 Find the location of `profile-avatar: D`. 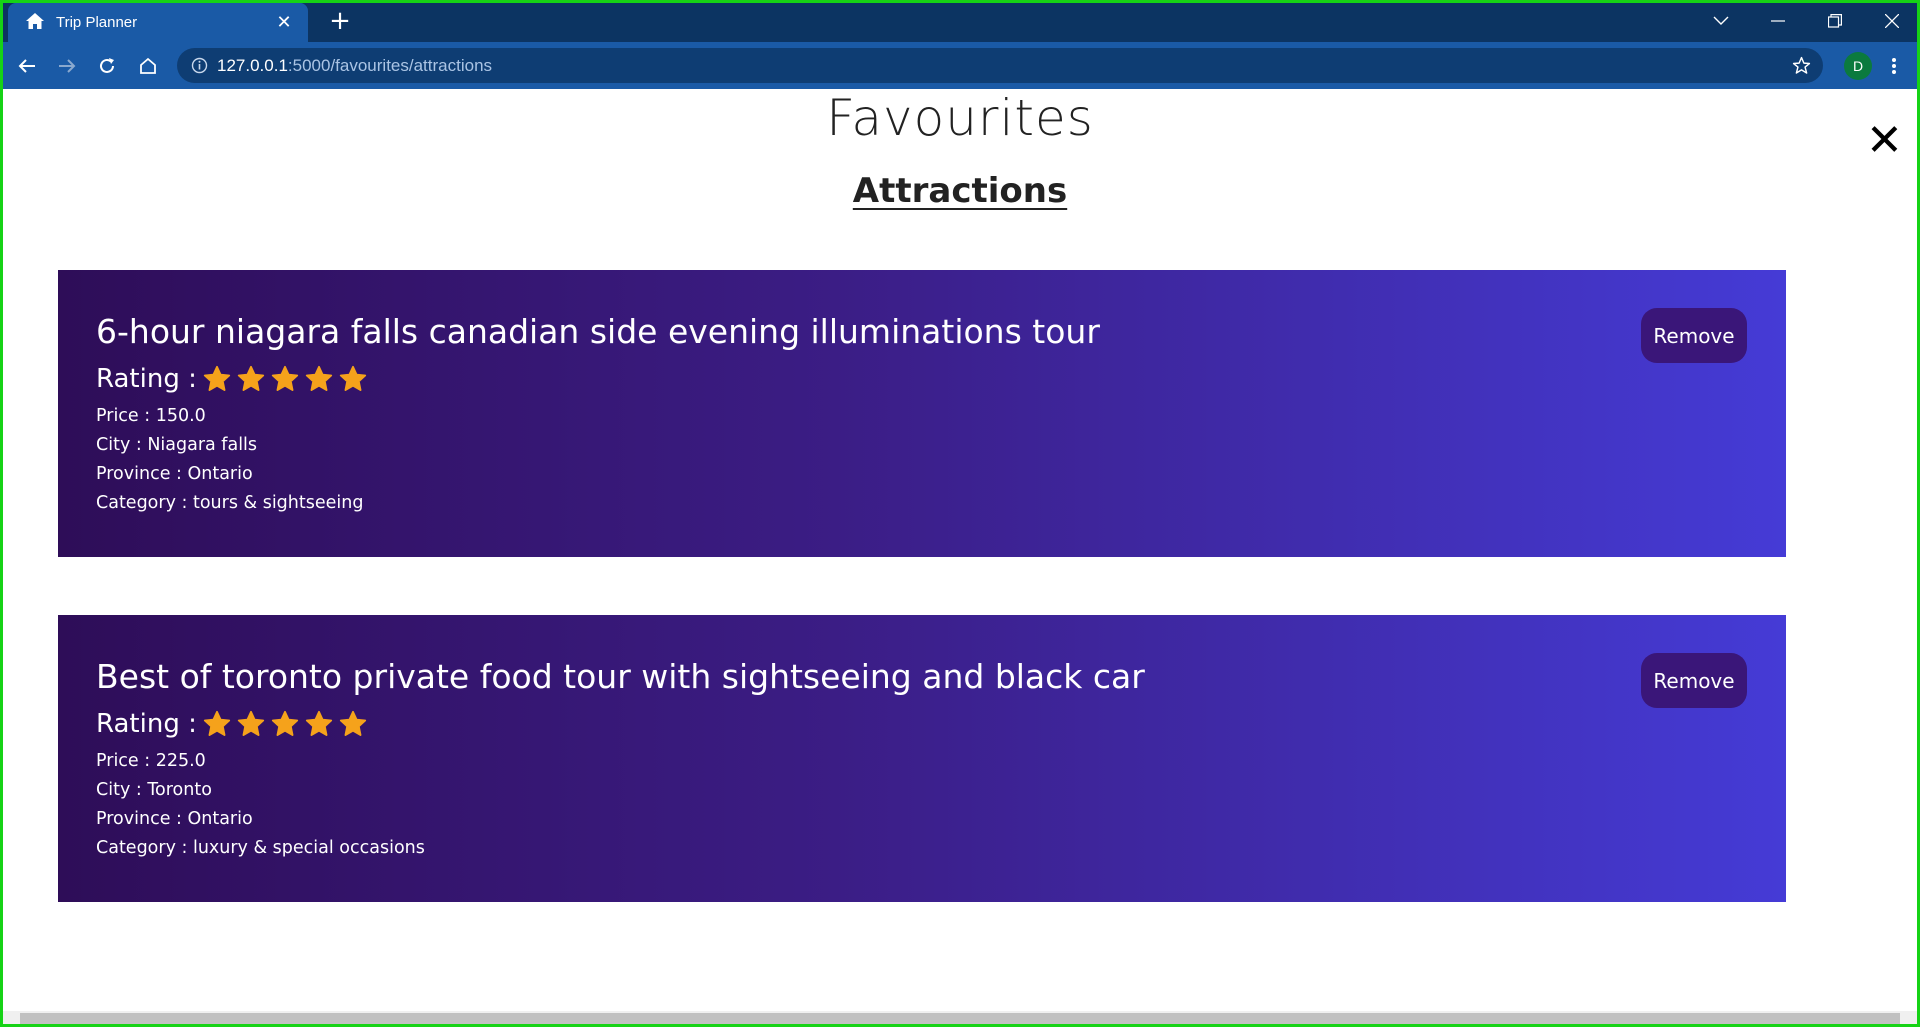

profile-avatar: D is located at coordinates (1858, 66).